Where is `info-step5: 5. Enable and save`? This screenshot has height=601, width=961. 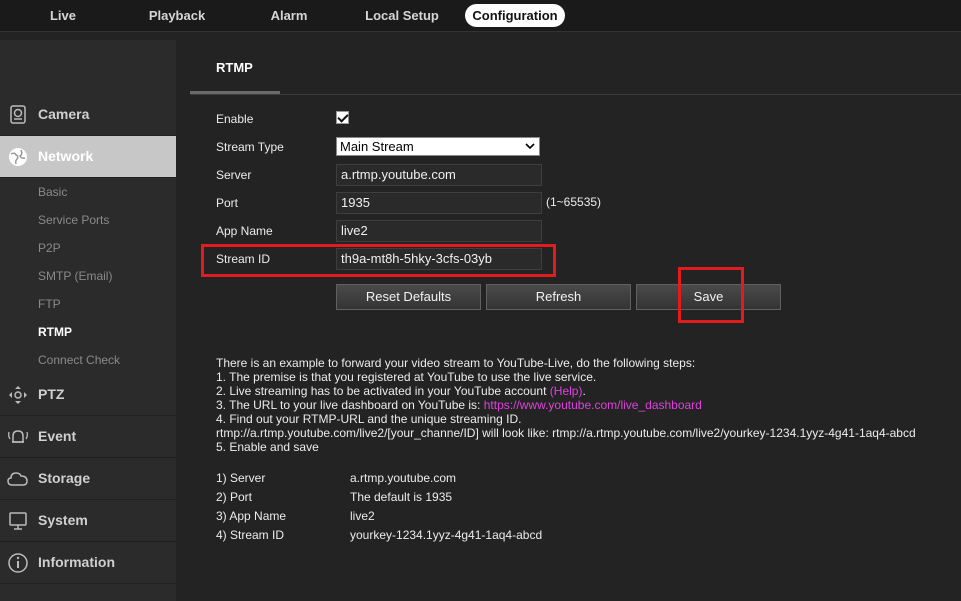
info-step5: 5. Enable and save is located at coordinates (267, 447).